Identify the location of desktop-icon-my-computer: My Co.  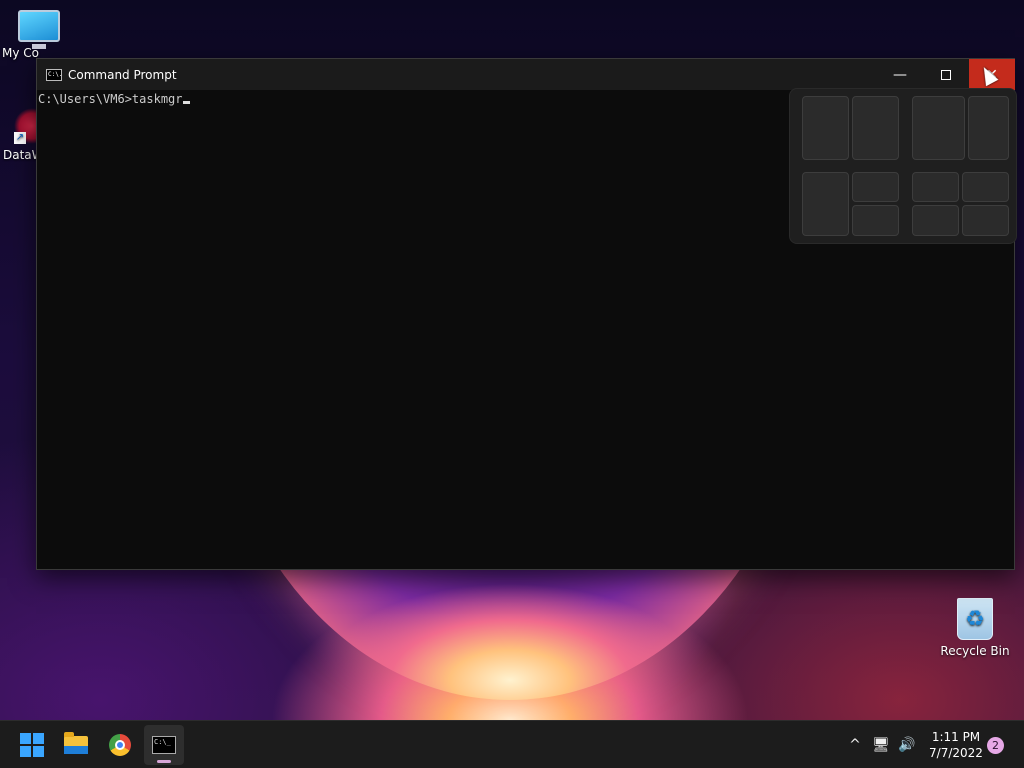
(39, 35).